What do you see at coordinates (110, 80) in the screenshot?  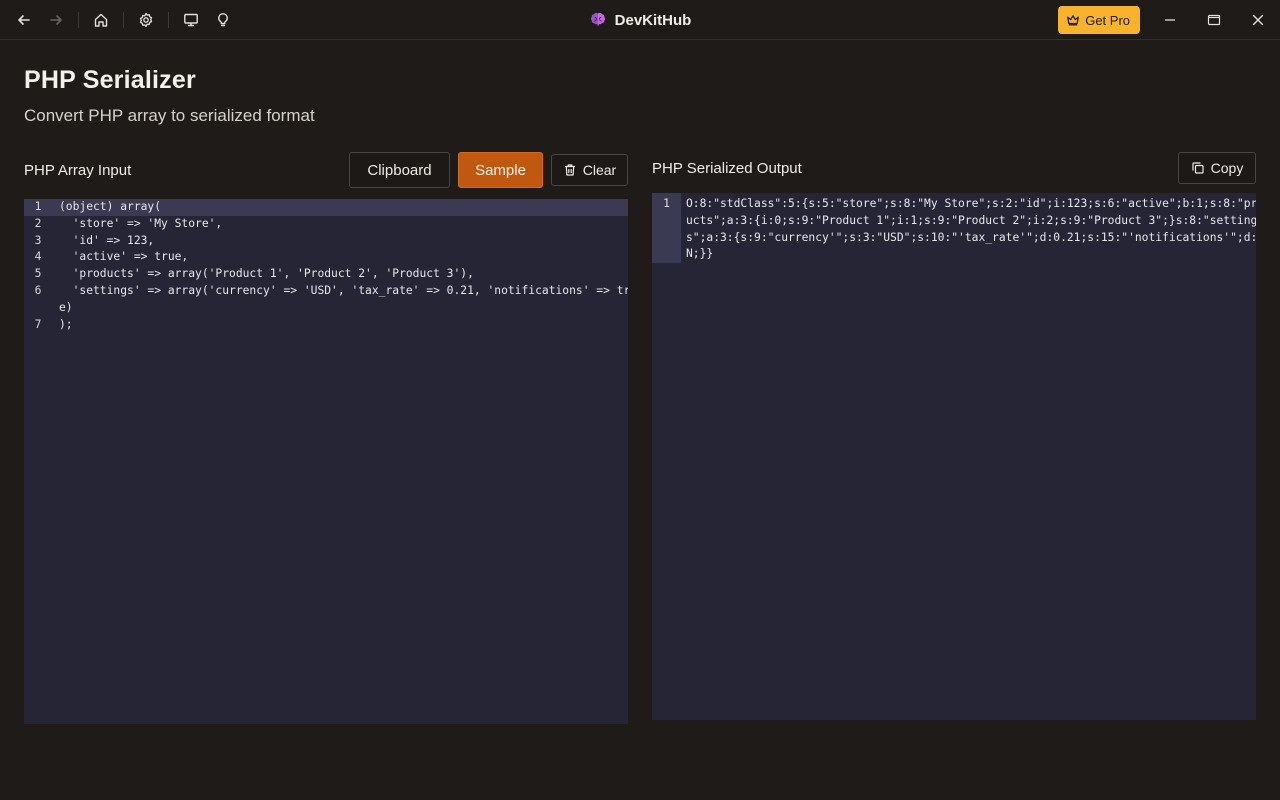 I see `page-title: PHP Serializer` at bounding box center [110, 80].